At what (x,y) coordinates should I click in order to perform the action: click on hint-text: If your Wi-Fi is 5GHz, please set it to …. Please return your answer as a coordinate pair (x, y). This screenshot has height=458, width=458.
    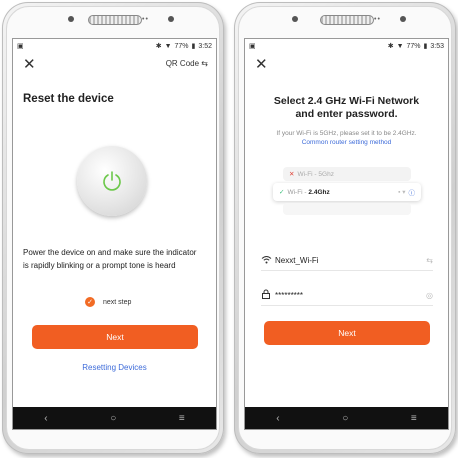
    Looking at the image, I should click on (346, 133).